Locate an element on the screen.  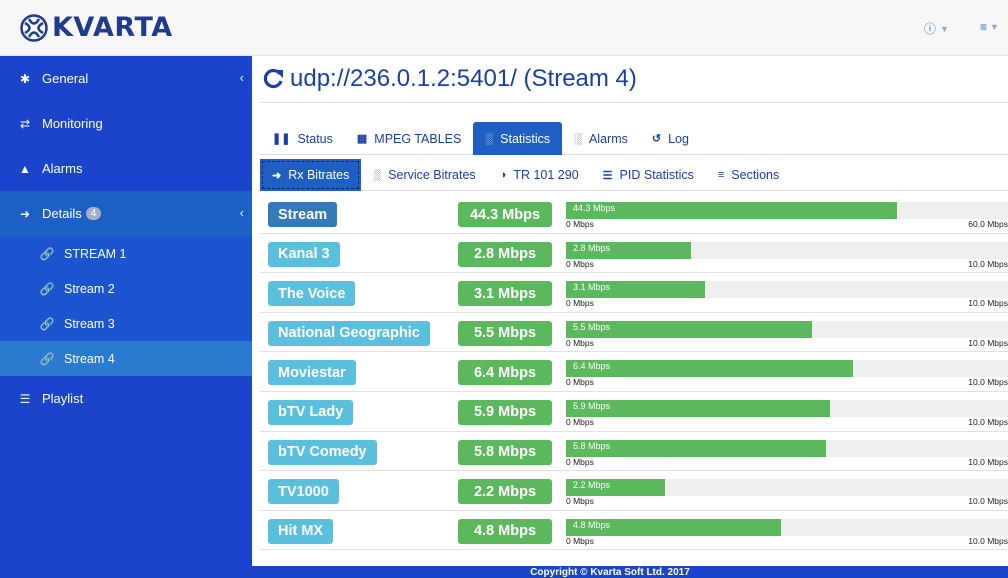
subtab-pid-statistics: ☰ PID Statistics is located at coordinates (648, 175).